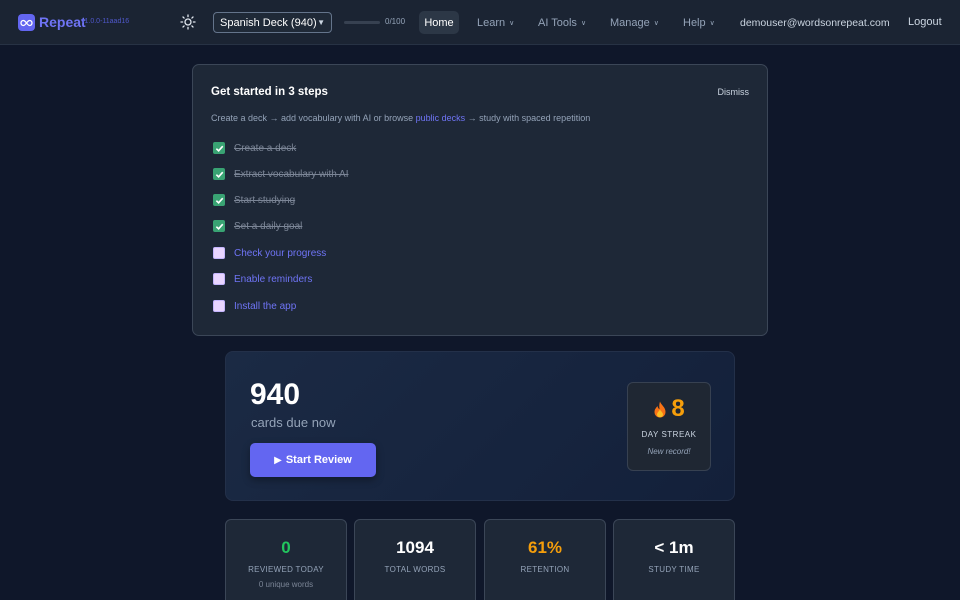  I want to click on sun-icon, so click(188, 22).